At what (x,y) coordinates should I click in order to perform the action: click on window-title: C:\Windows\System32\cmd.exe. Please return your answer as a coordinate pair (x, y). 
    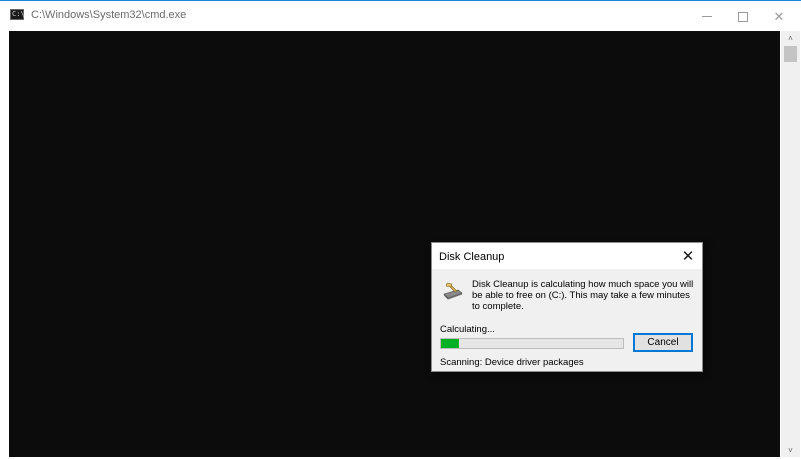
    Looking at the image, I should click on (109, 15).